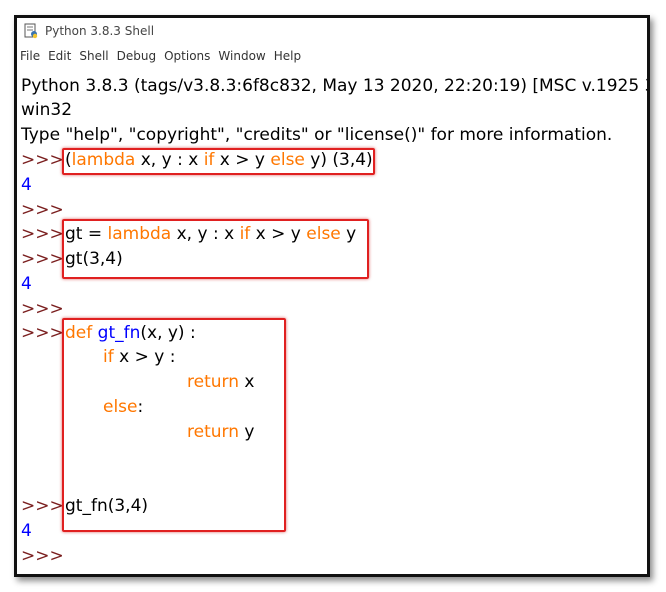 This screenshot has height=592, width=666. I want to click on title-bar: Python 3.8.3 Shell, so click(332, 31).